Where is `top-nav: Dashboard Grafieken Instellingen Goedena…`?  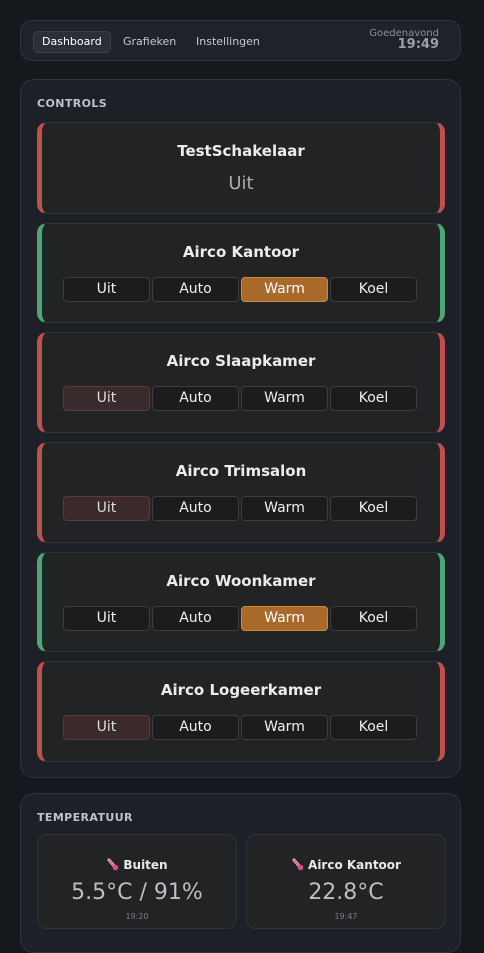 top-nav: Dashboard Grafieken Instellingen Goedena… is located at coordinates (240, 40).